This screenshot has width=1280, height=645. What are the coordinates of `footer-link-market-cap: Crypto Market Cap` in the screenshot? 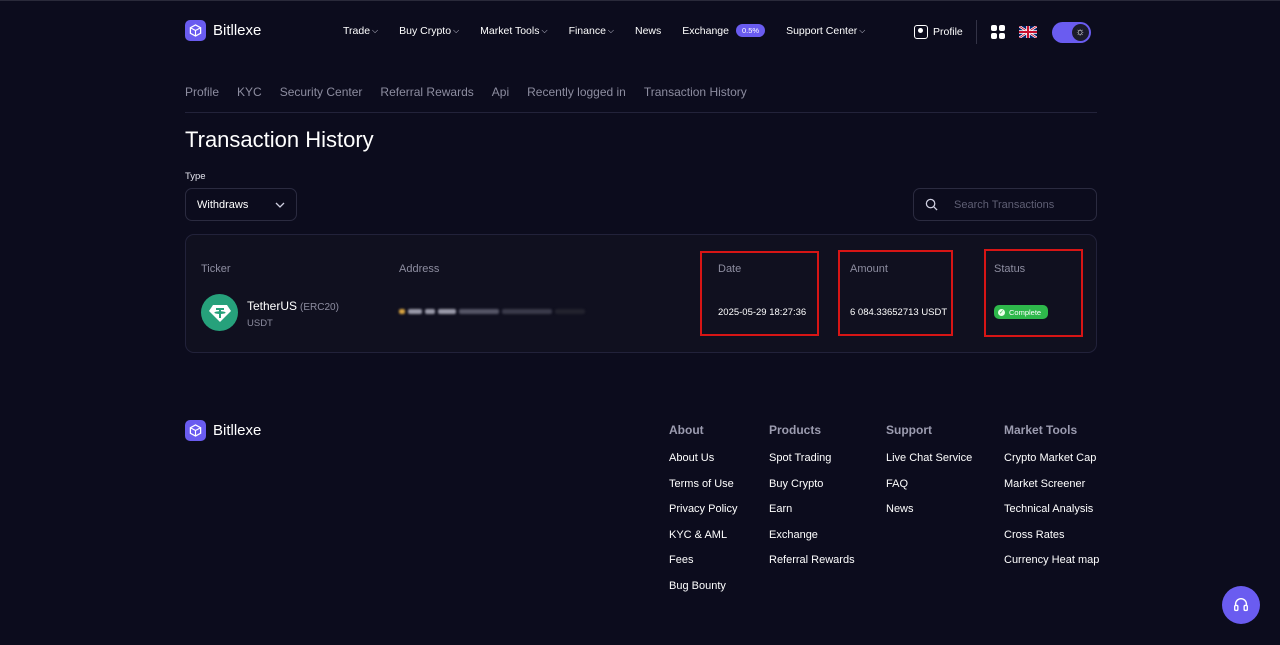 It's located at (1051, 465).